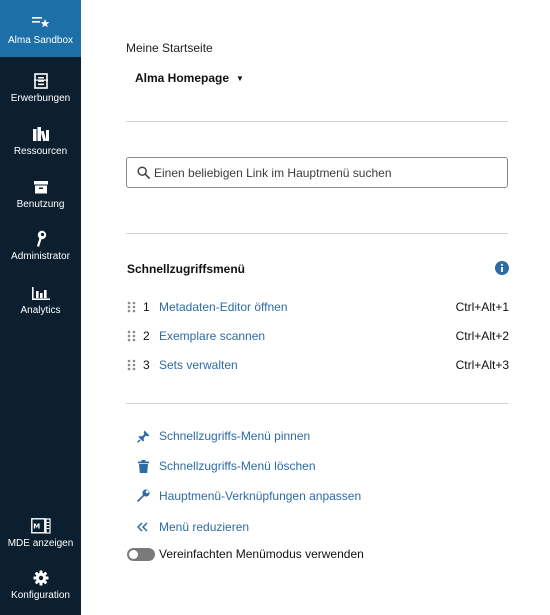 This screenshot has width=550, height=615. Describe the element at coordinates (40, 81) in the screenshot. I see `acquisitions-icon` at that location.